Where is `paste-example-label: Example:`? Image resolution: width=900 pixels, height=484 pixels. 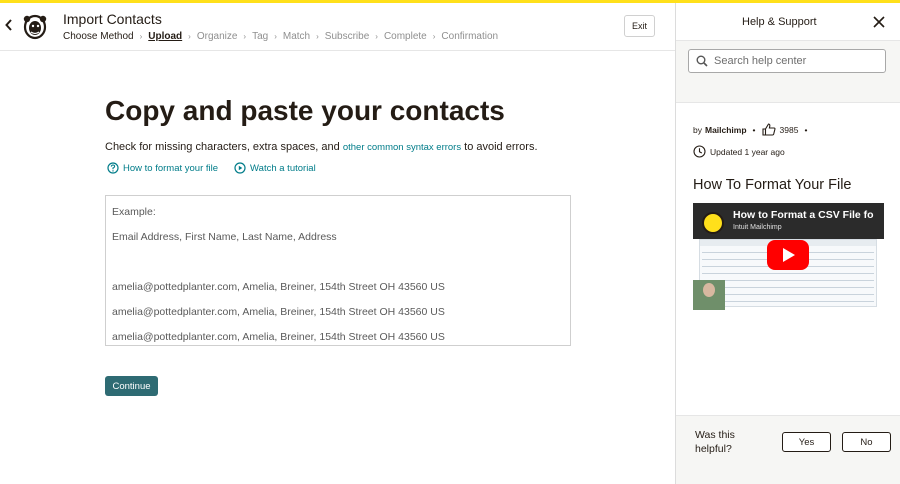
paste-example-label: Example: is located at coordinates (134, 212).